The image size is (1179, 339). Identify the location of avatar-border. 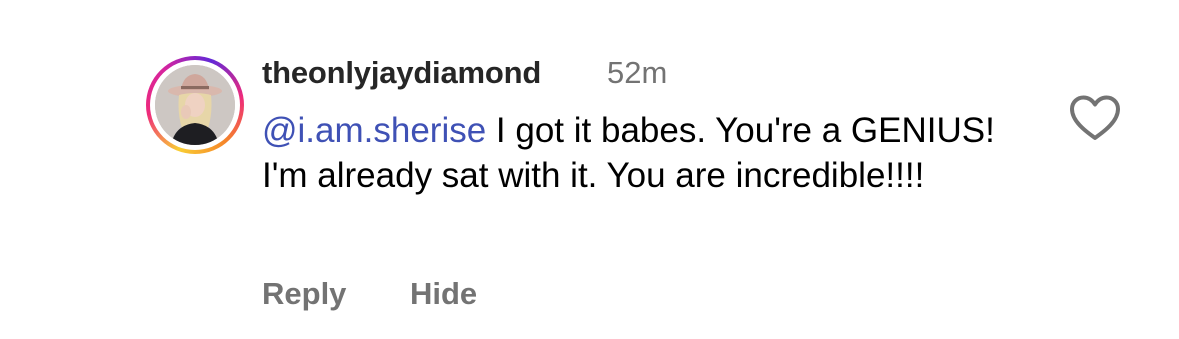
(195, 105).